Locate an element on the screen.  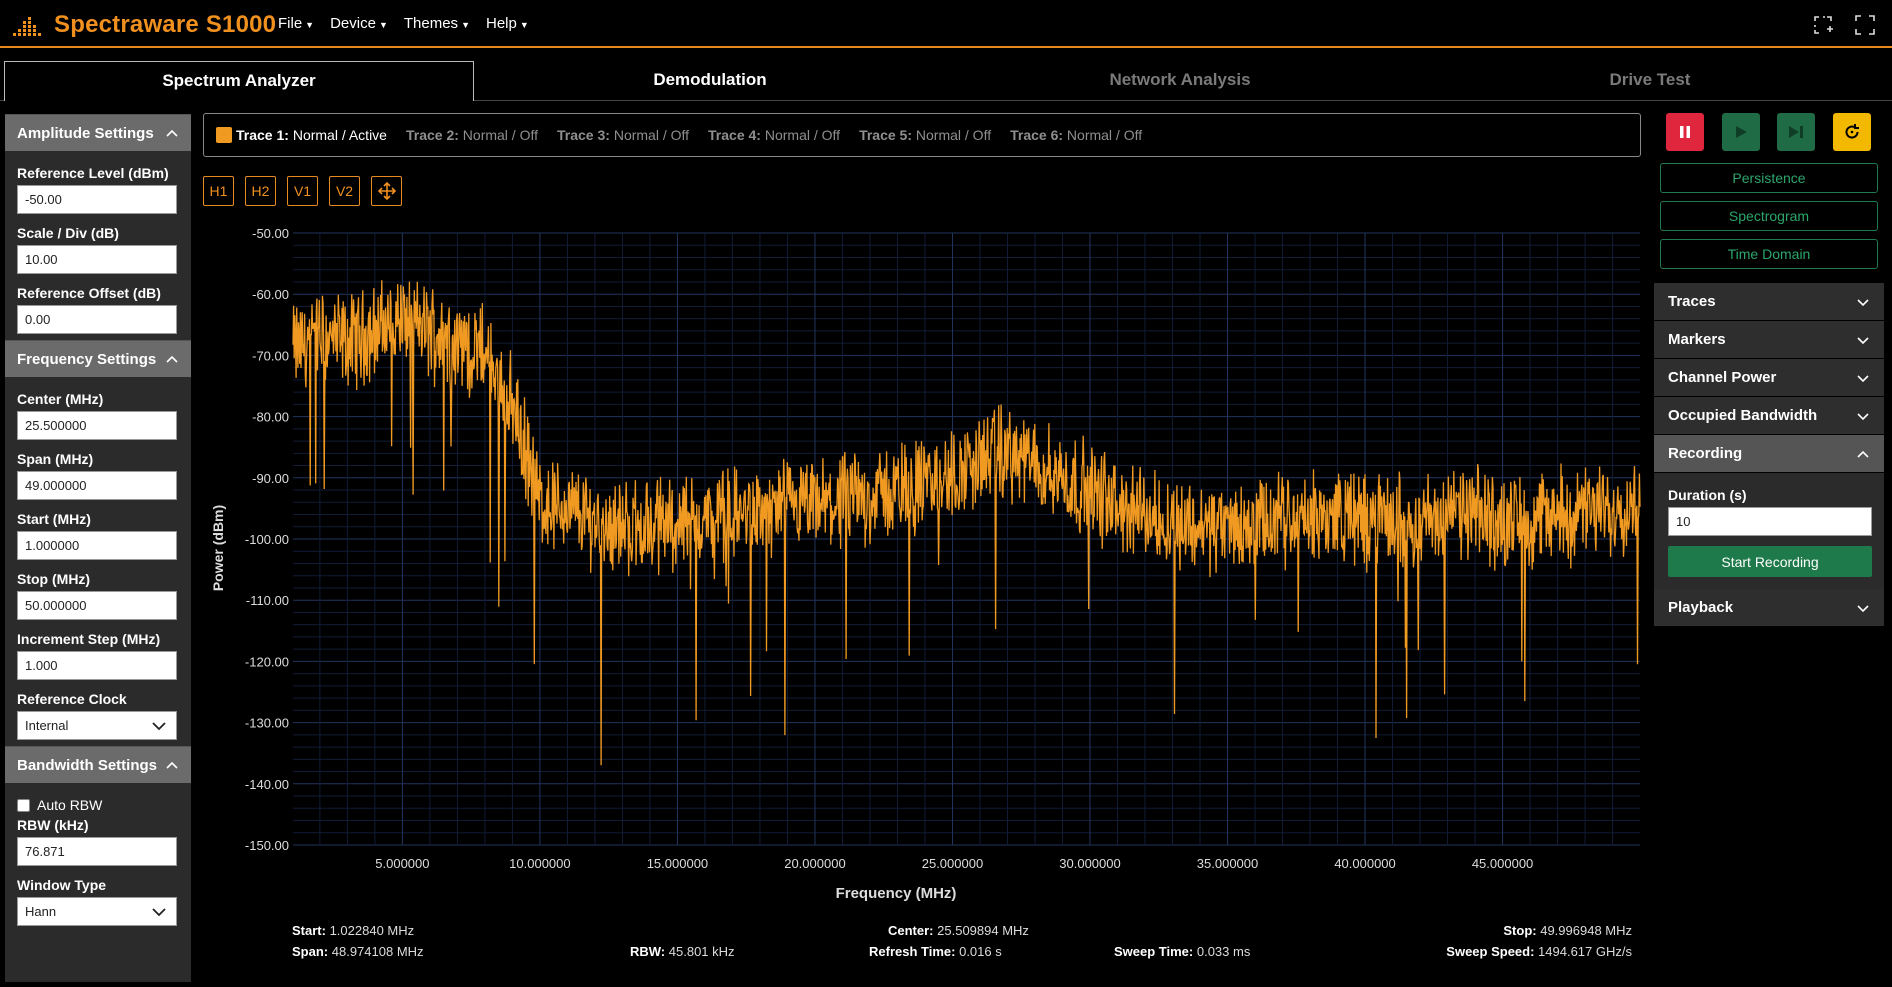
tab-spectrum-analyzer: Spectrum Analyzer is located at coordinates (239, 81).